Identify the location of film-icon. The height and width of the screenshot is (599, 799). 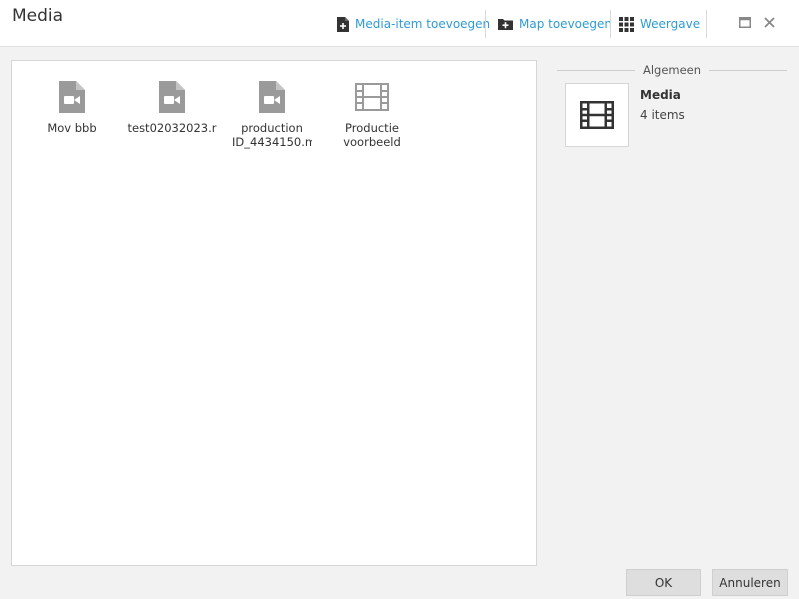
(597, 115).